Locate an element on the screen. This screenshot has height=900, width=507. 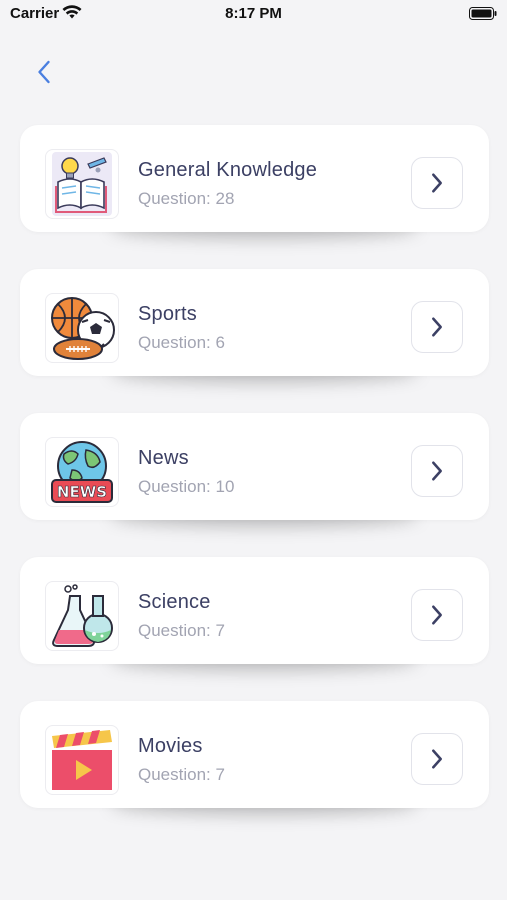
category-title: General Knowledge is located at coordinates (228, 170).